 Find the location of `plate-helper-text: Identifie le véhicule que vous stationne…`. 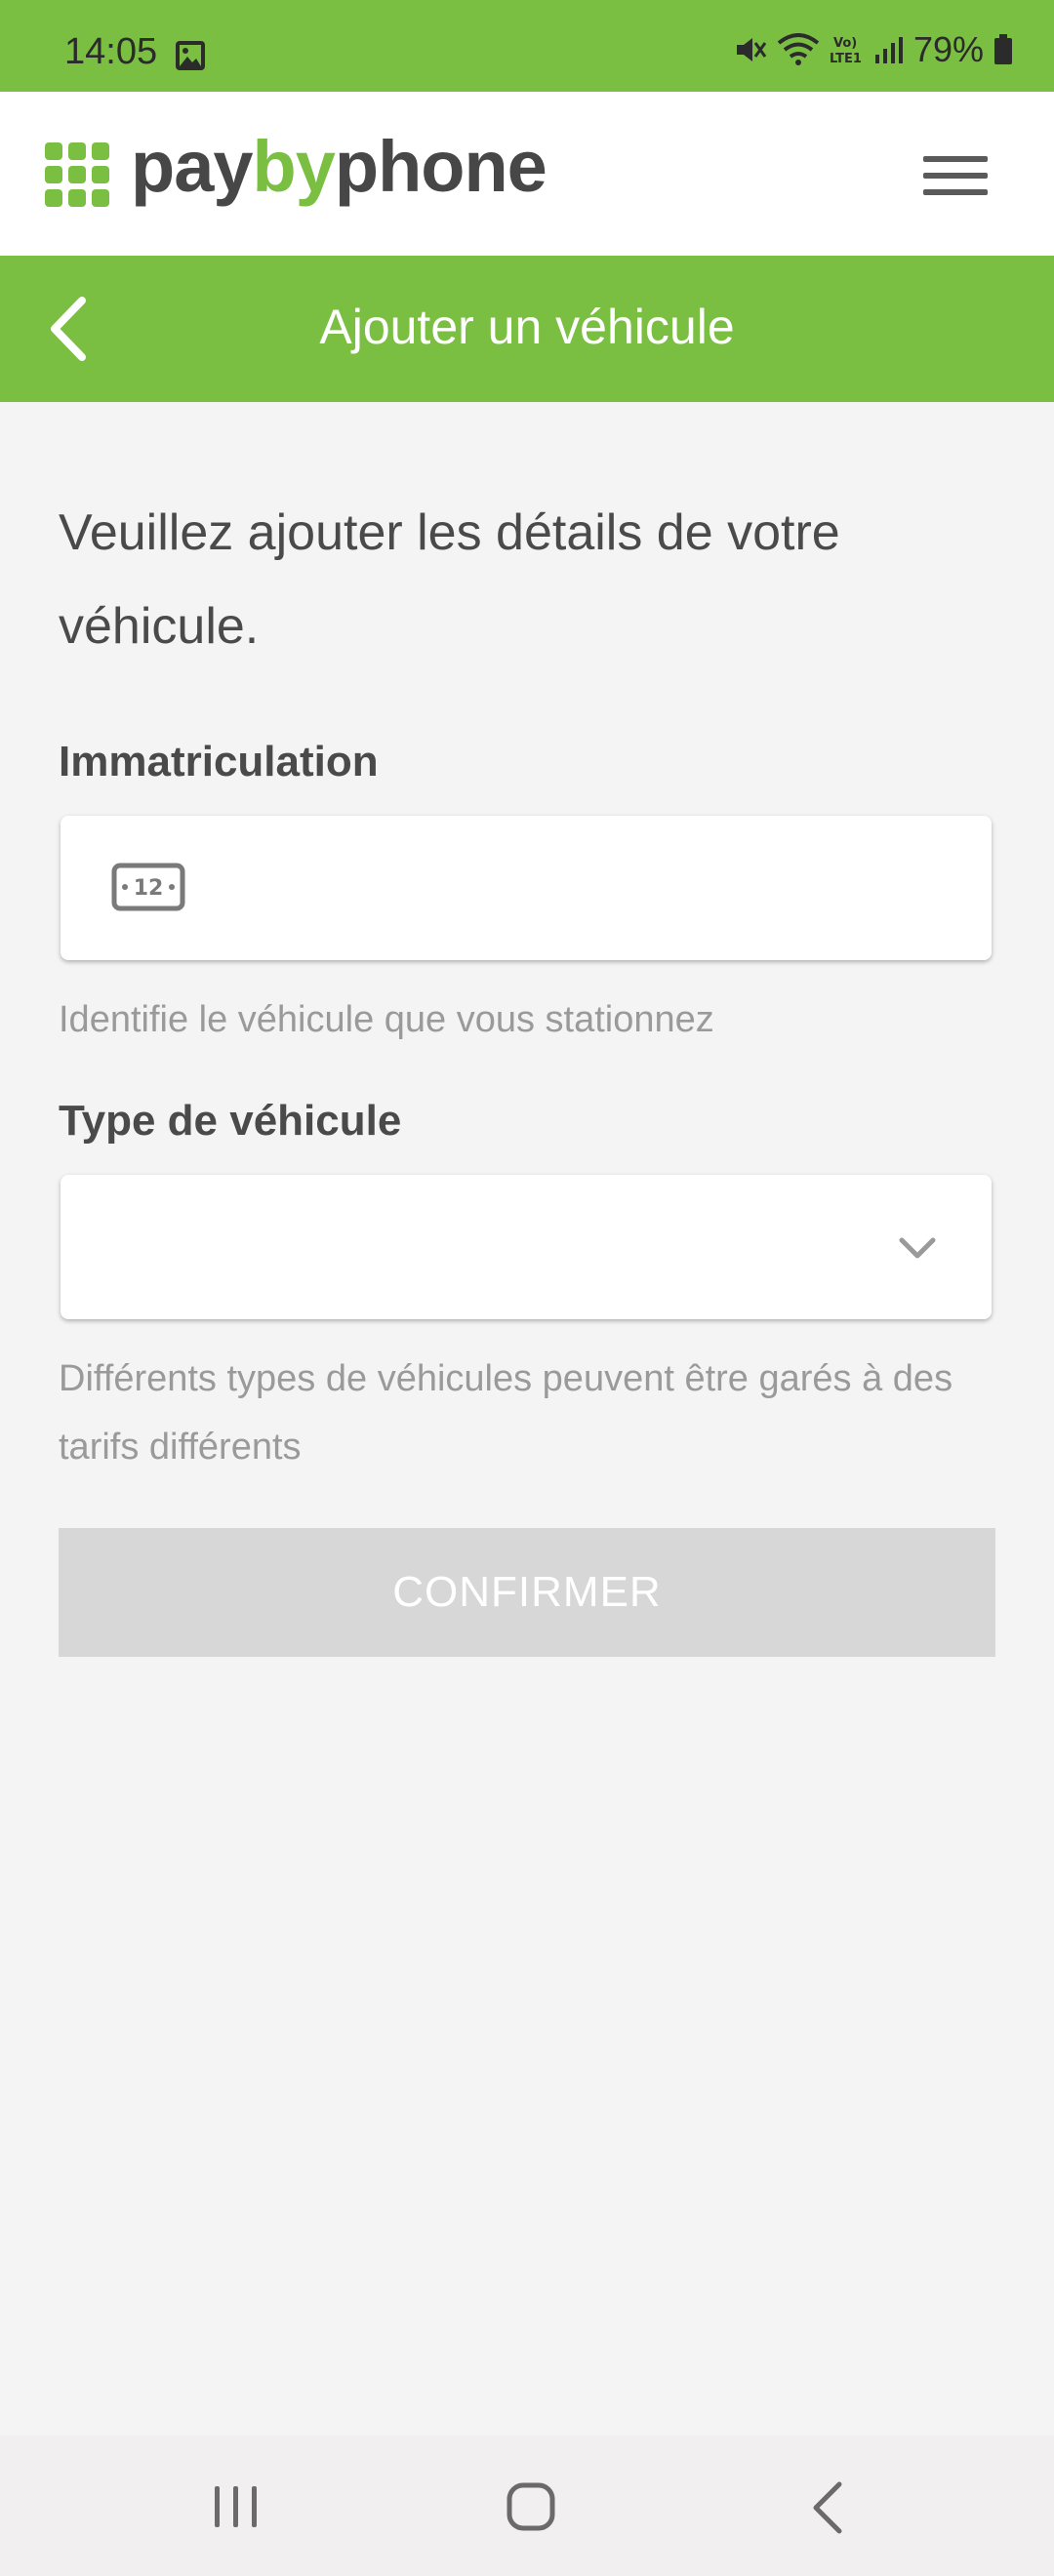

plate-helper-text: Identifie le véhicule que vous stationne… is located at coordinates (386, 1019).